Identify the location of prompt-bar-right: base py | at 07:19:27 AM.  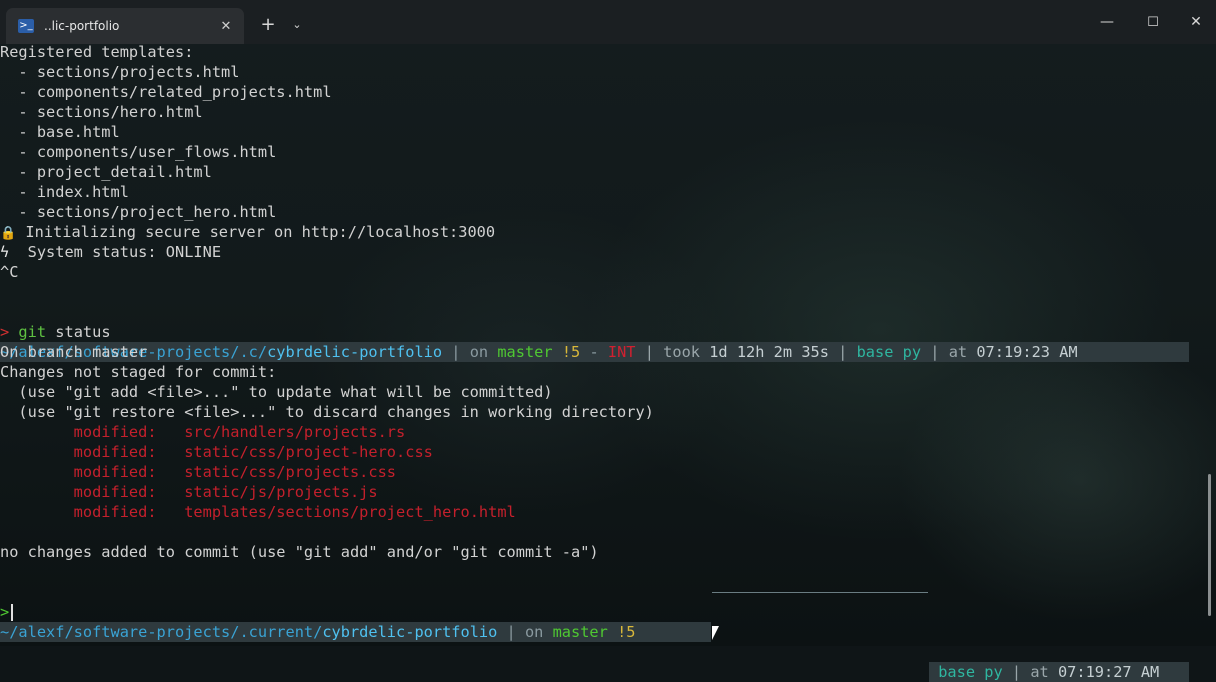
(1059, 672).